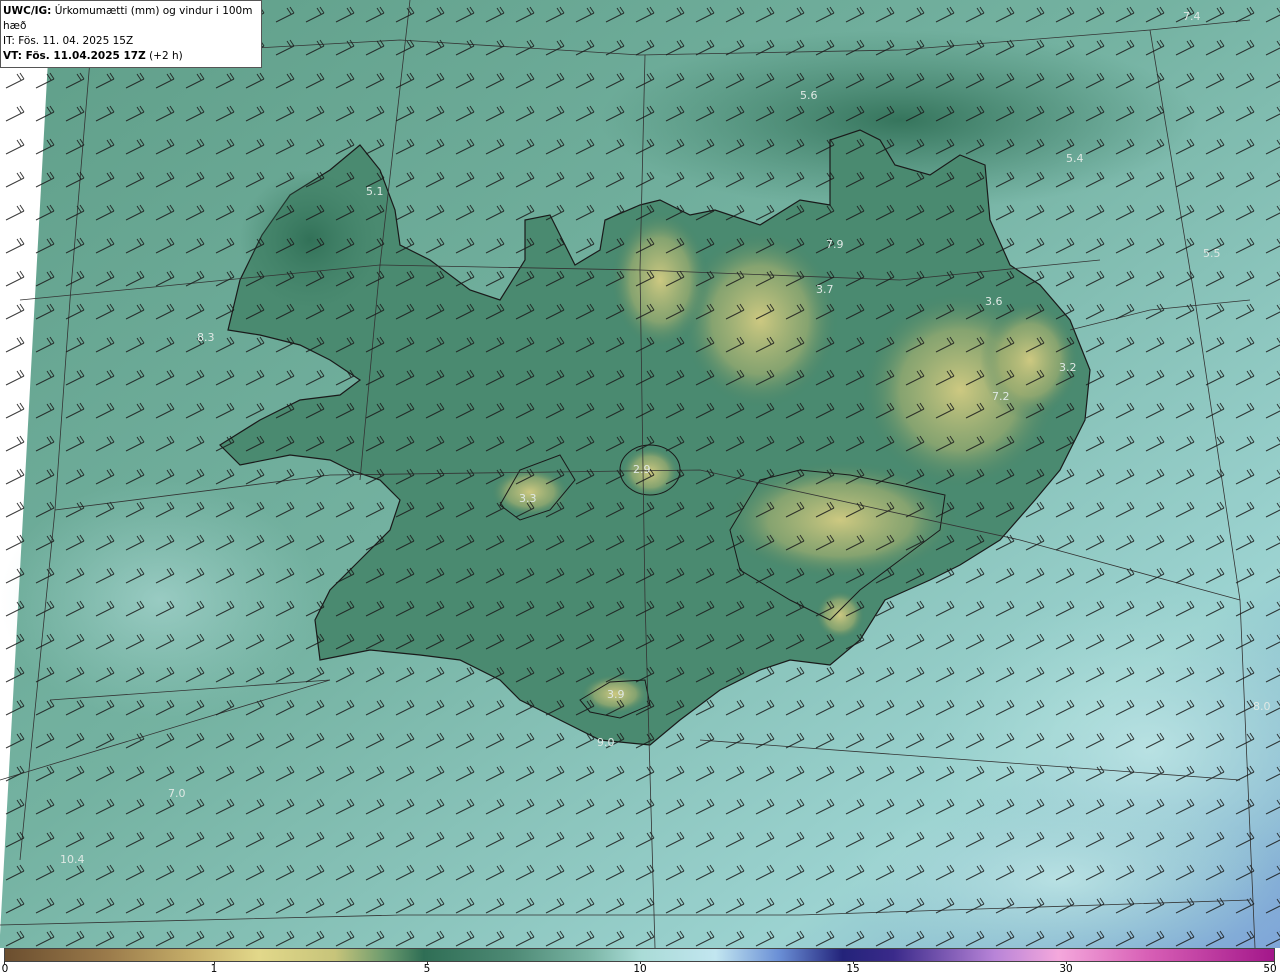 The height and width of the screenshot is (978, 1280). I want to click on precipitation-colorbar: 0 1 5 10 15 30 50, so click(640, 963).